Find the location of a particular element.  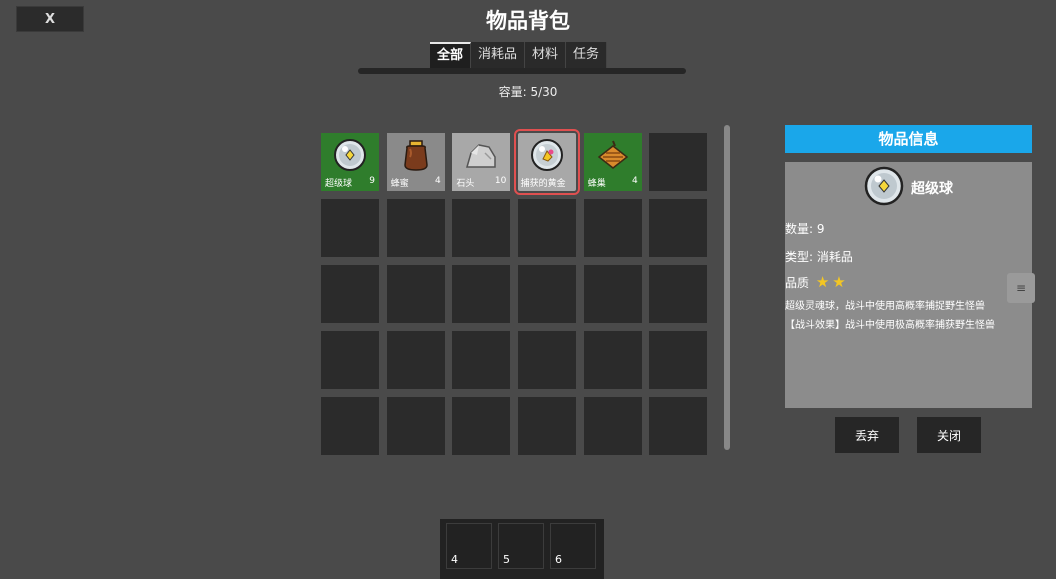

item-name: 蜂巢 is located at coordinates (596, 184).